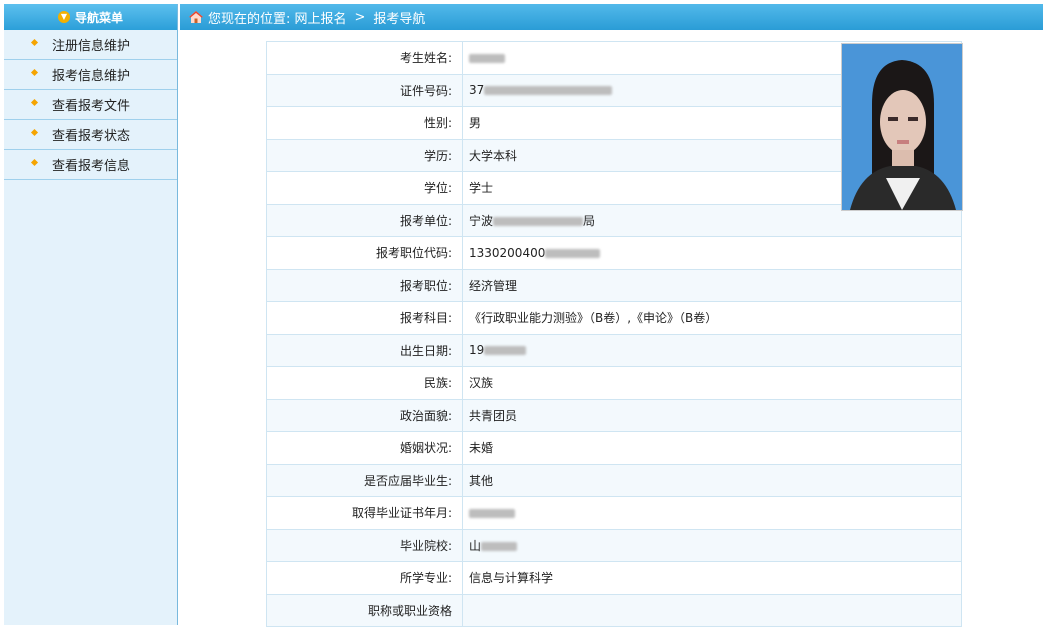 Image resolution: width=1049 pixels, height=627 pixels. I want to click on home-icon, so click(196, 17).